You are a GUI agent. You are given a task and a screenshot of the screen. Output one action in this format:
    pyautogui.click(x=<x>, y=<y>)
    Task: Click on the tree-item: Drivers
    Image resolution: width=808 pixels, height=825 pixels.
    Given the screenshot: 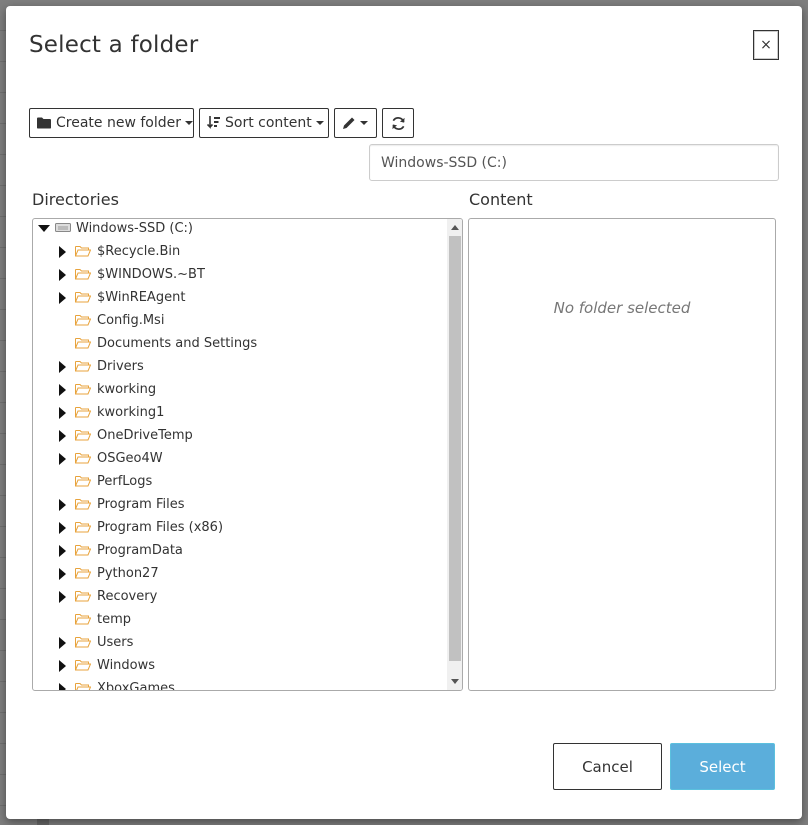 What is the action you would take?
    pyautogui.click(x=240, y=366)
    